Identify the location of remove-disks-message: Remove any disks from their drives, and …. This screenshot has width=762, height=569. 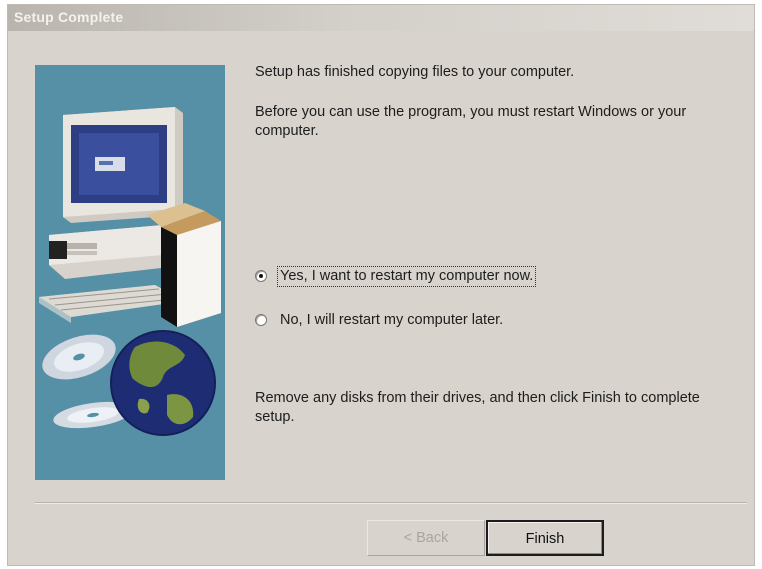
(477, 407).